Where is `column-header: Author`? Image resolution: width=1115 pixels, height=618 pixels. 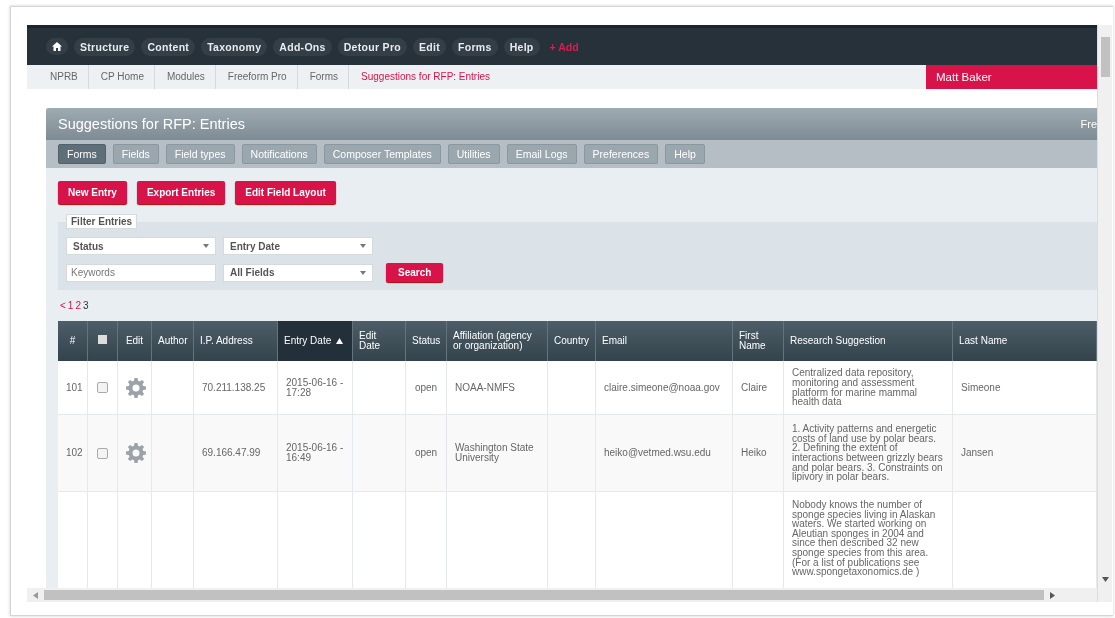
column-header: Author is located at coordinates (172, 341).